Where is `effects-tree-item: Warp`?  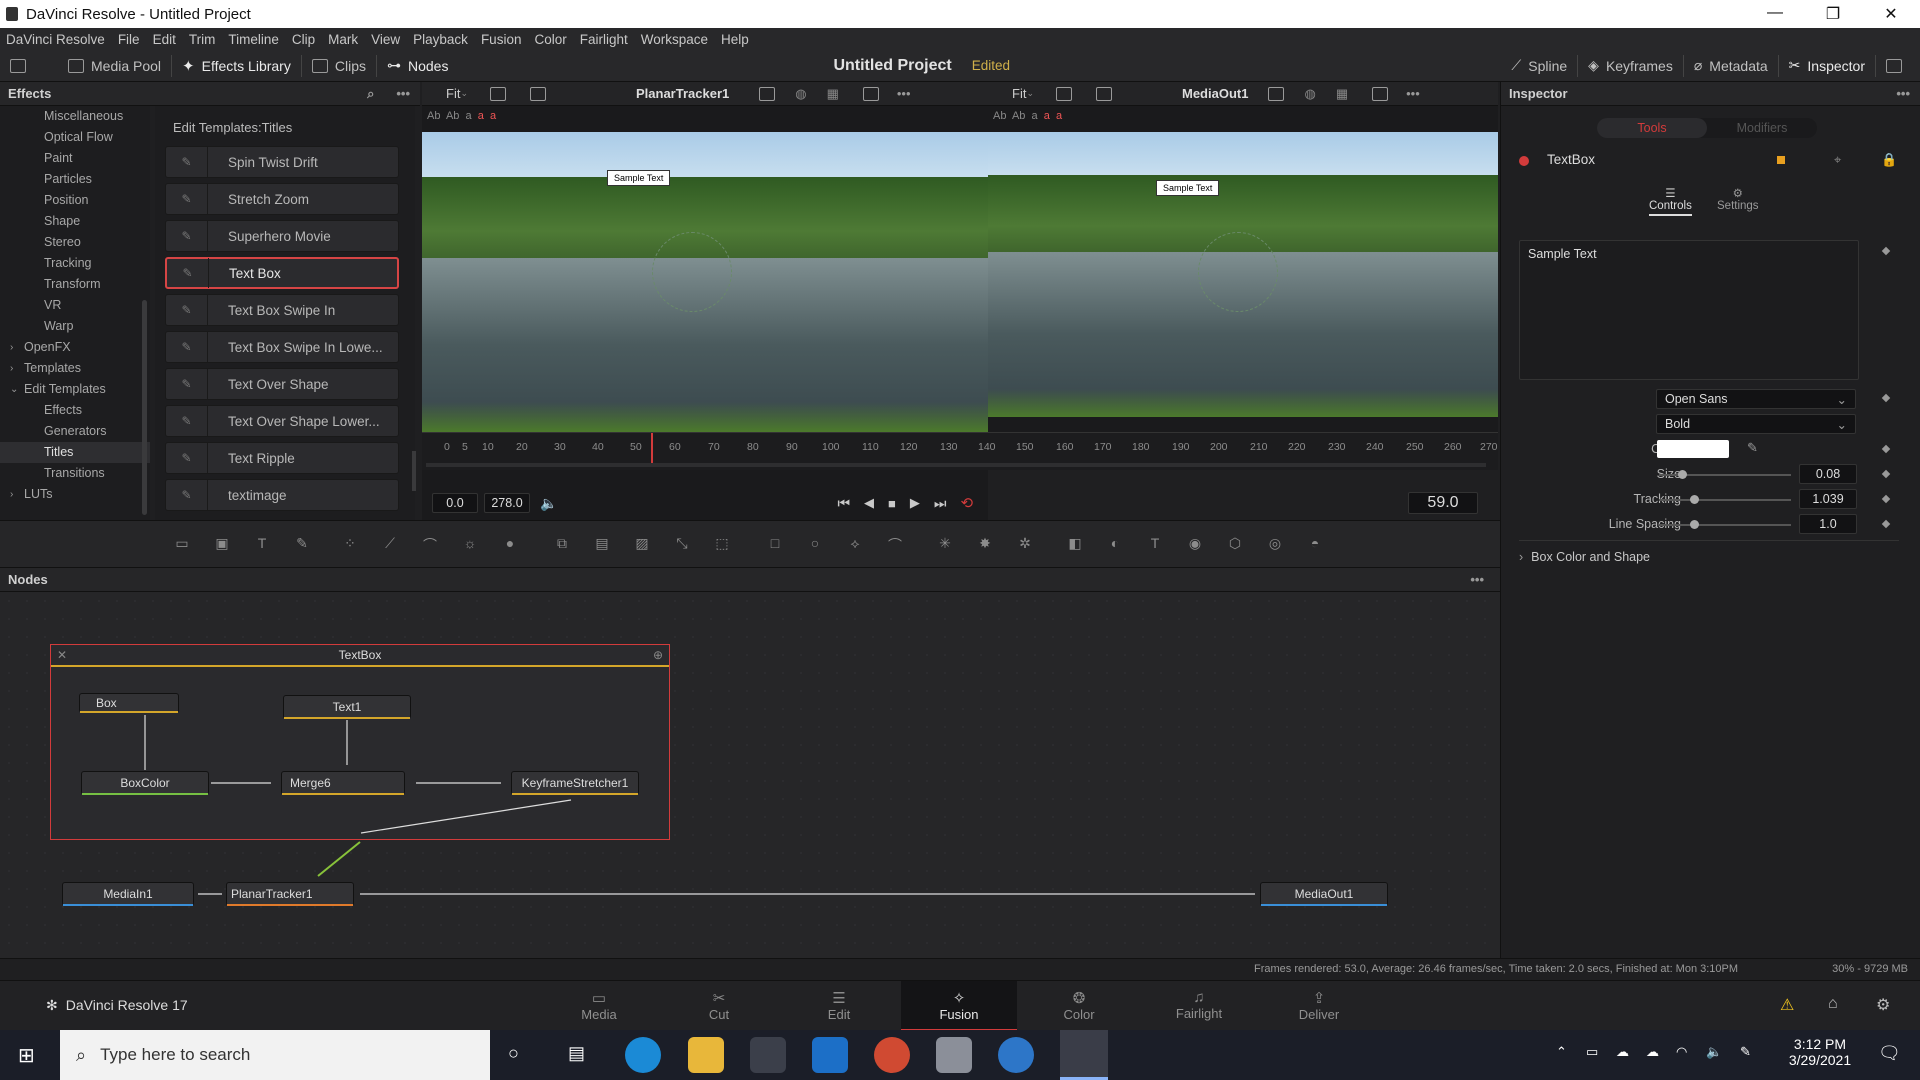 effects-tree-item: Warp is located at coordinates (75, 326).